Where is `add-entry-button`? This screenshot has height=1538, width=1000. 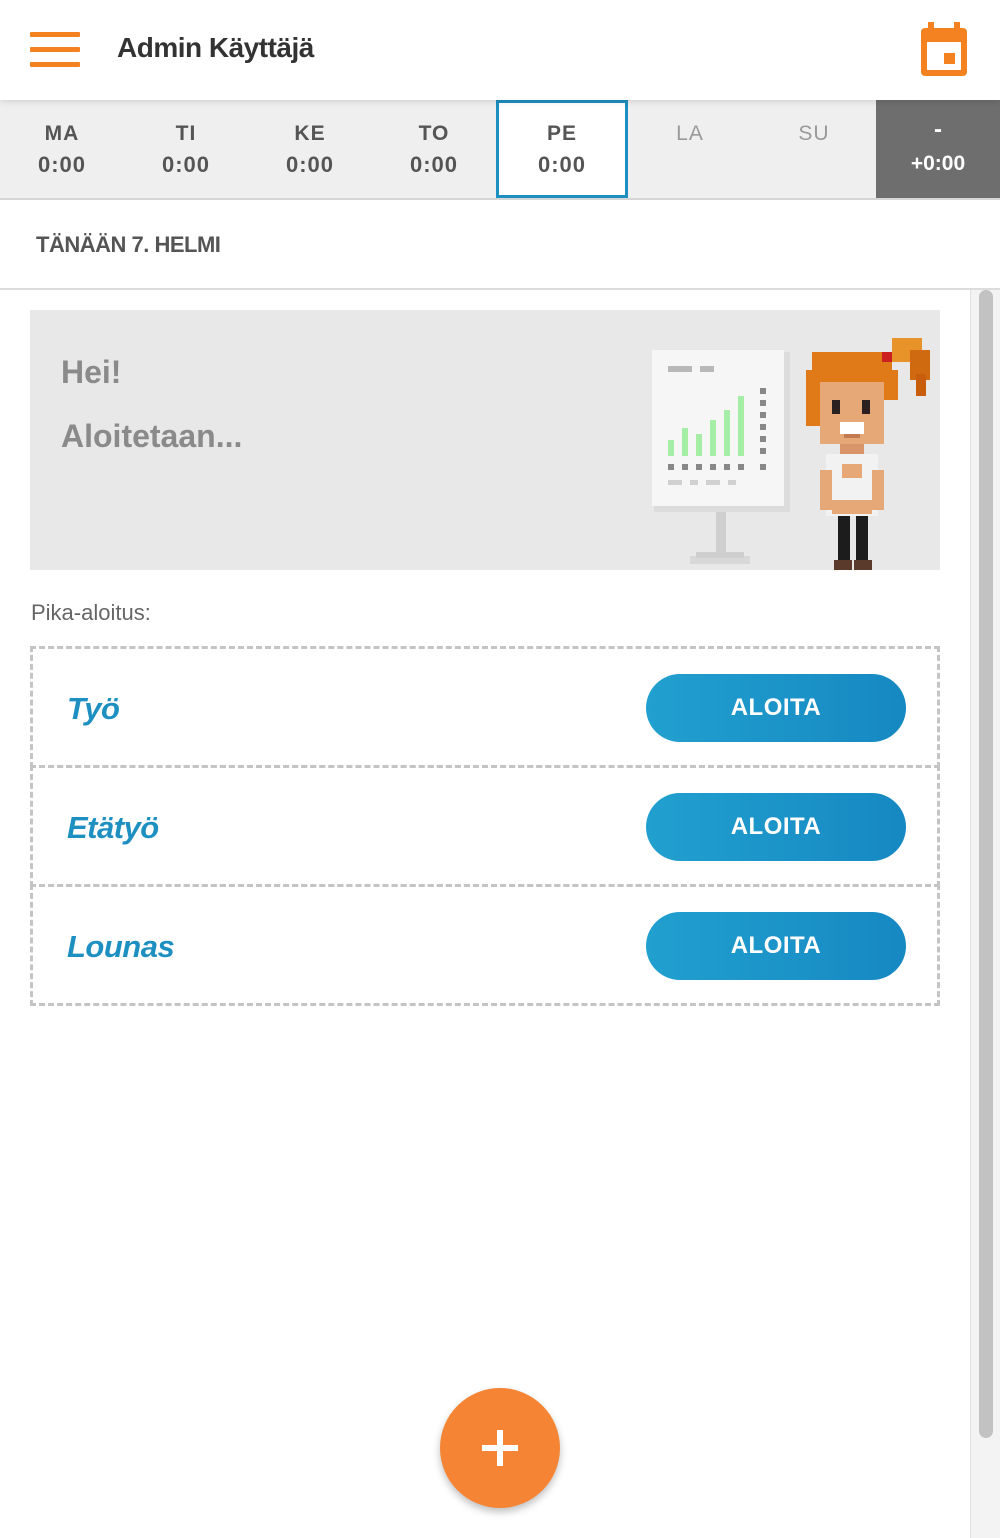
add-entry-button is located at coordinates (500, 1448).